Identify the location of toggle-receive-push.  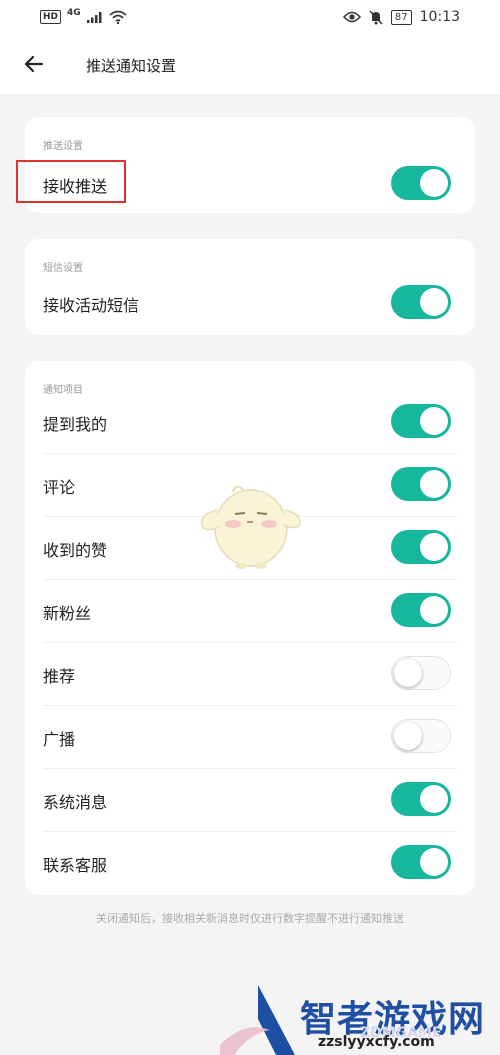
(421, 183).